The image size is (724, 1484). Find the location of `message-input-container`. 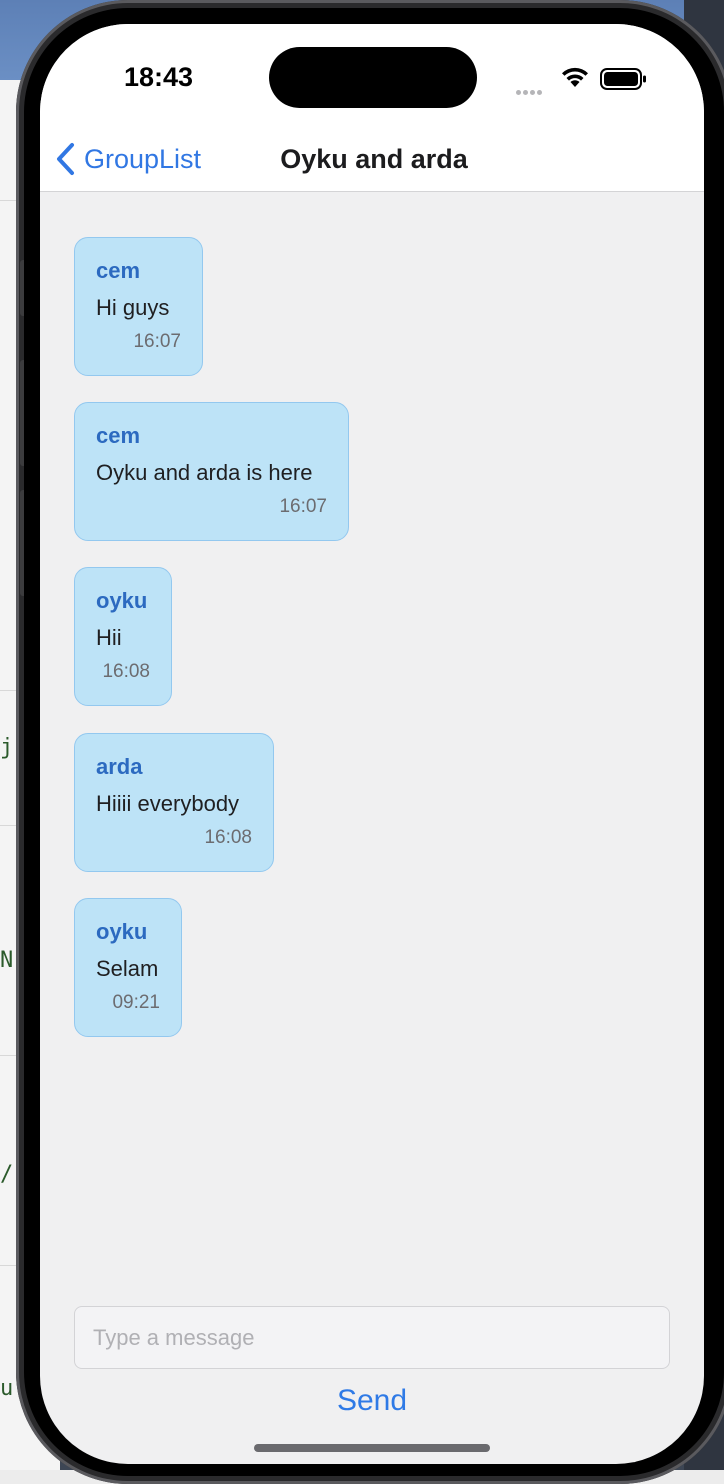

message-input-container is located at coordinates (372, 1337).